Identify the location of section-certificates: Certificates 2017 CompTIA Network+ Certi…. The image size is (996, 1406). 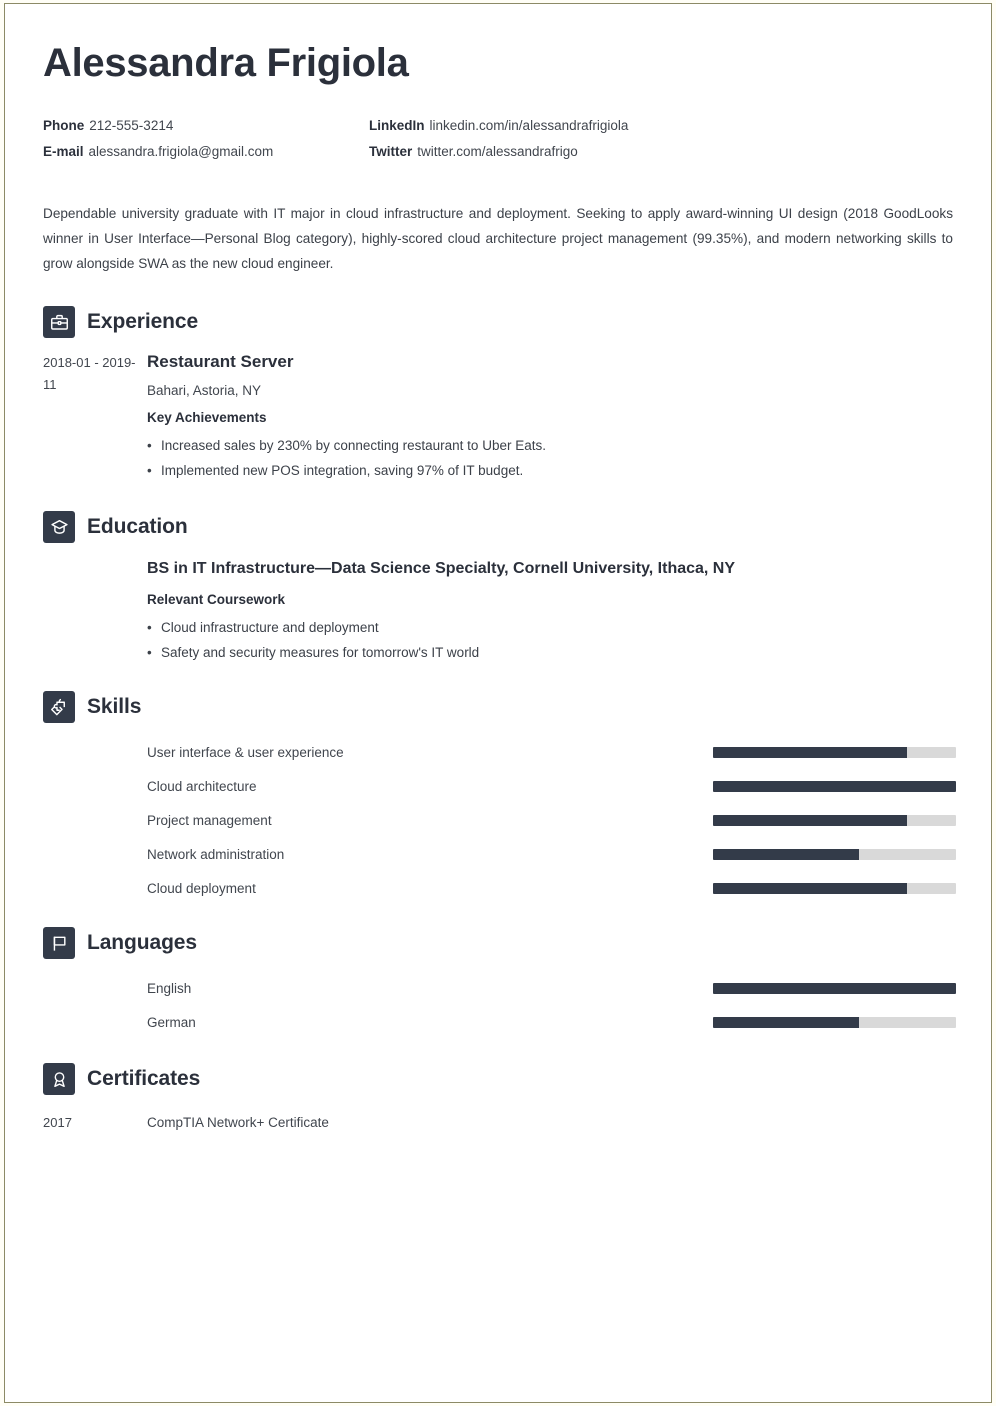
(498, 1100).